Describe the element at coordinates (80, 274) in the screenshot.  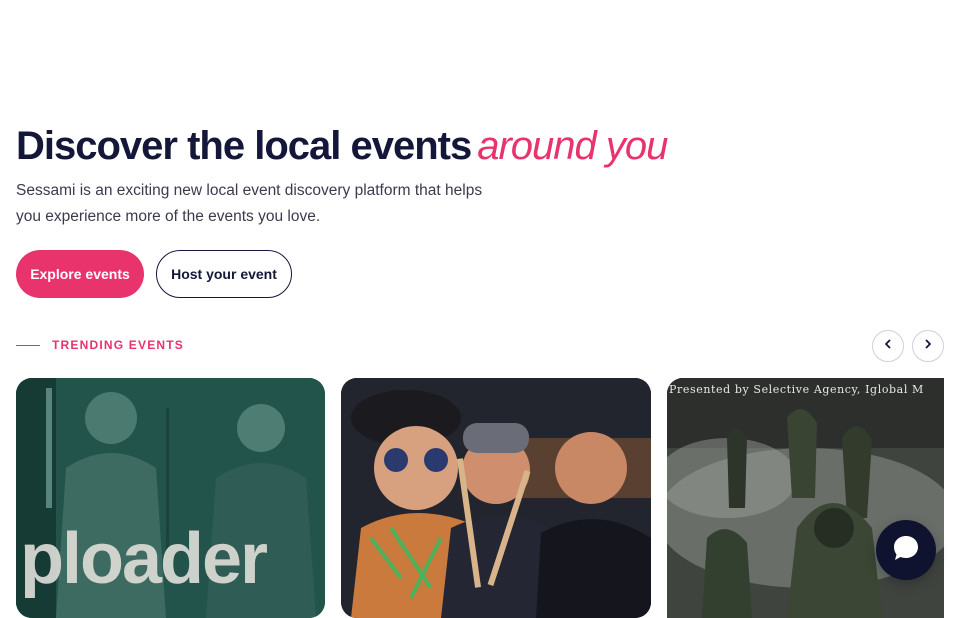
I see `explore-events-button: Explore events` at that location.